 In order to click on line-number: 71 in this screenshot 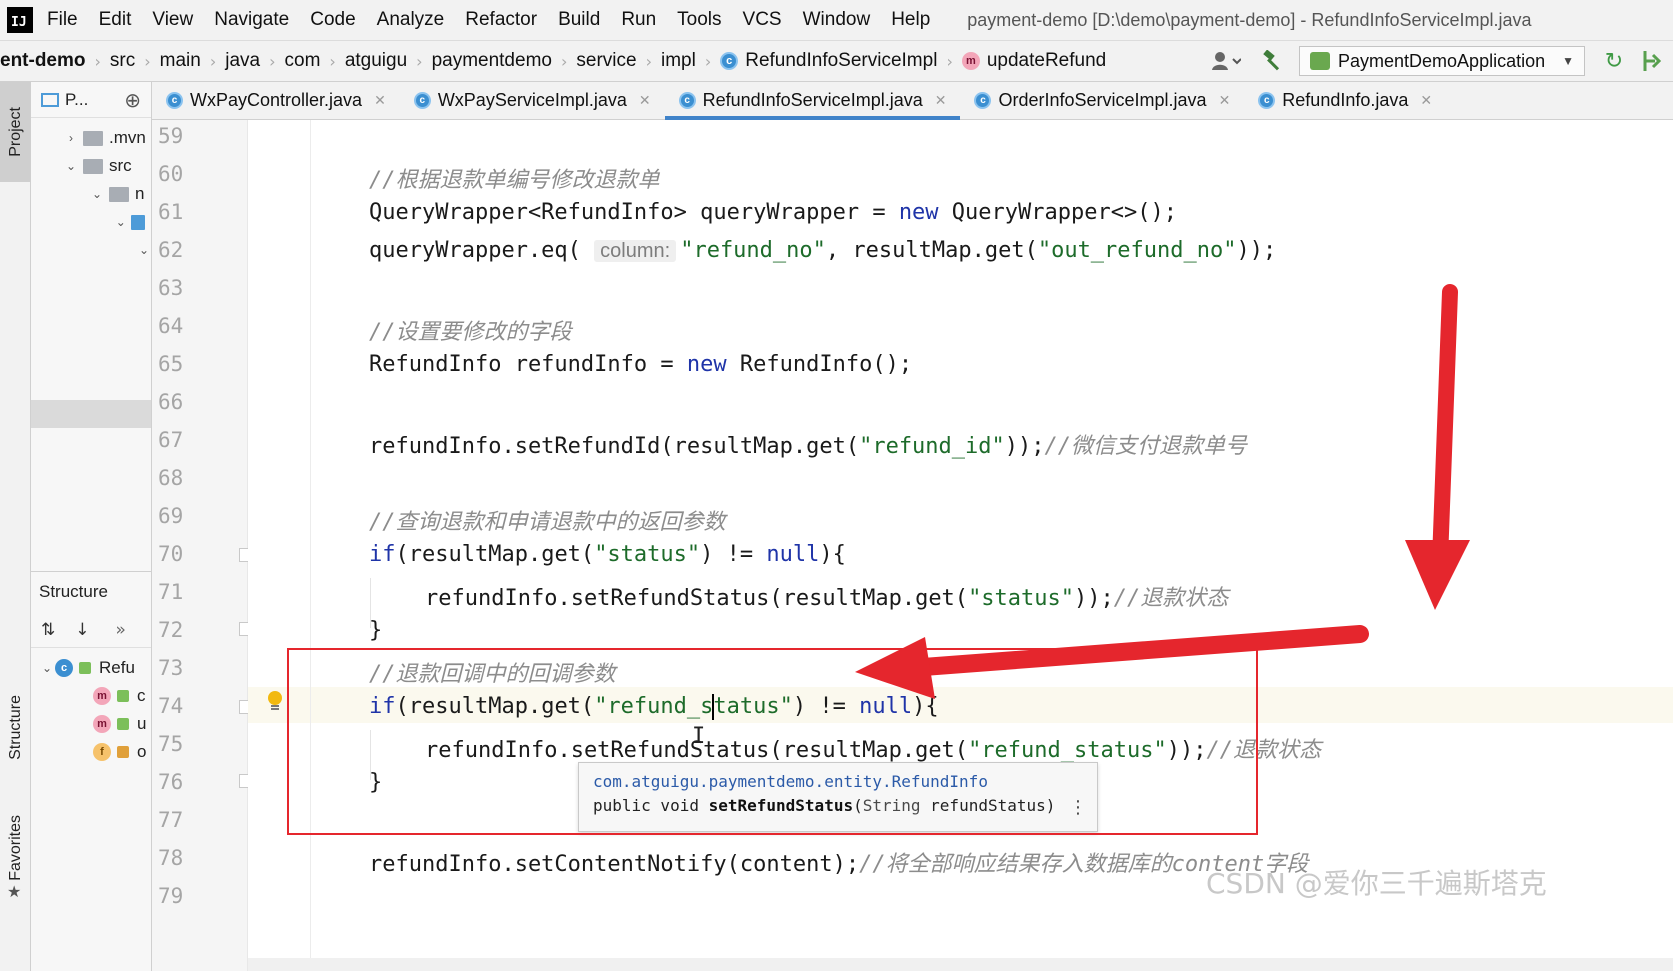, I will do `click(171, 592)`.